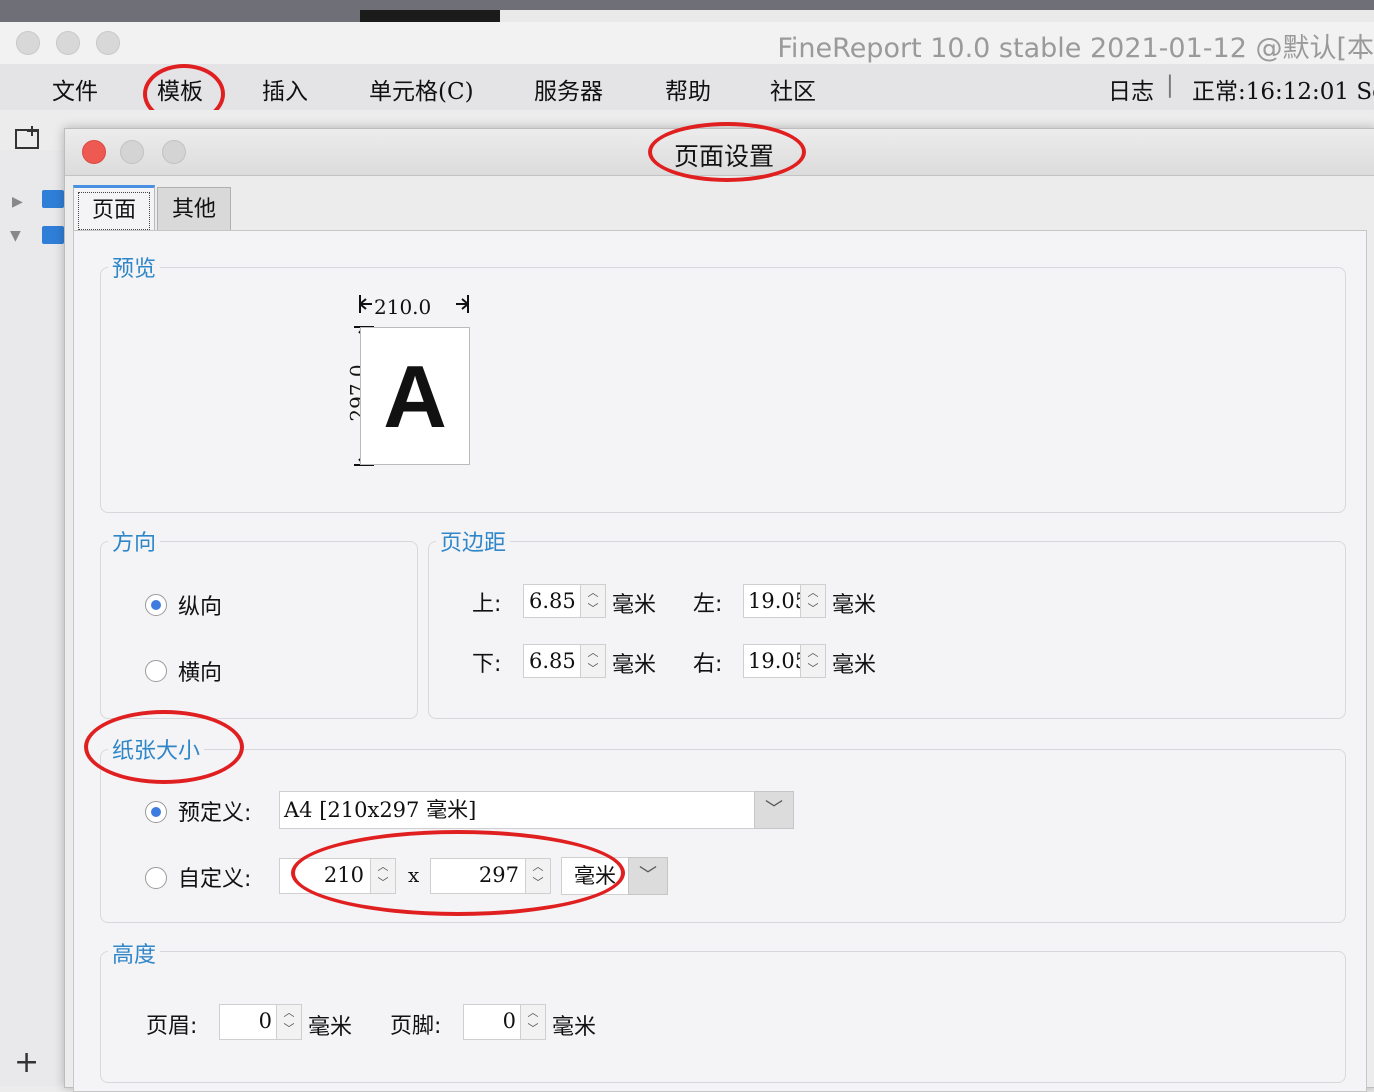 The height and width of the screenshot is (1092, 1374). I want to click on margin-left-label: 左:, so click(708, 604).